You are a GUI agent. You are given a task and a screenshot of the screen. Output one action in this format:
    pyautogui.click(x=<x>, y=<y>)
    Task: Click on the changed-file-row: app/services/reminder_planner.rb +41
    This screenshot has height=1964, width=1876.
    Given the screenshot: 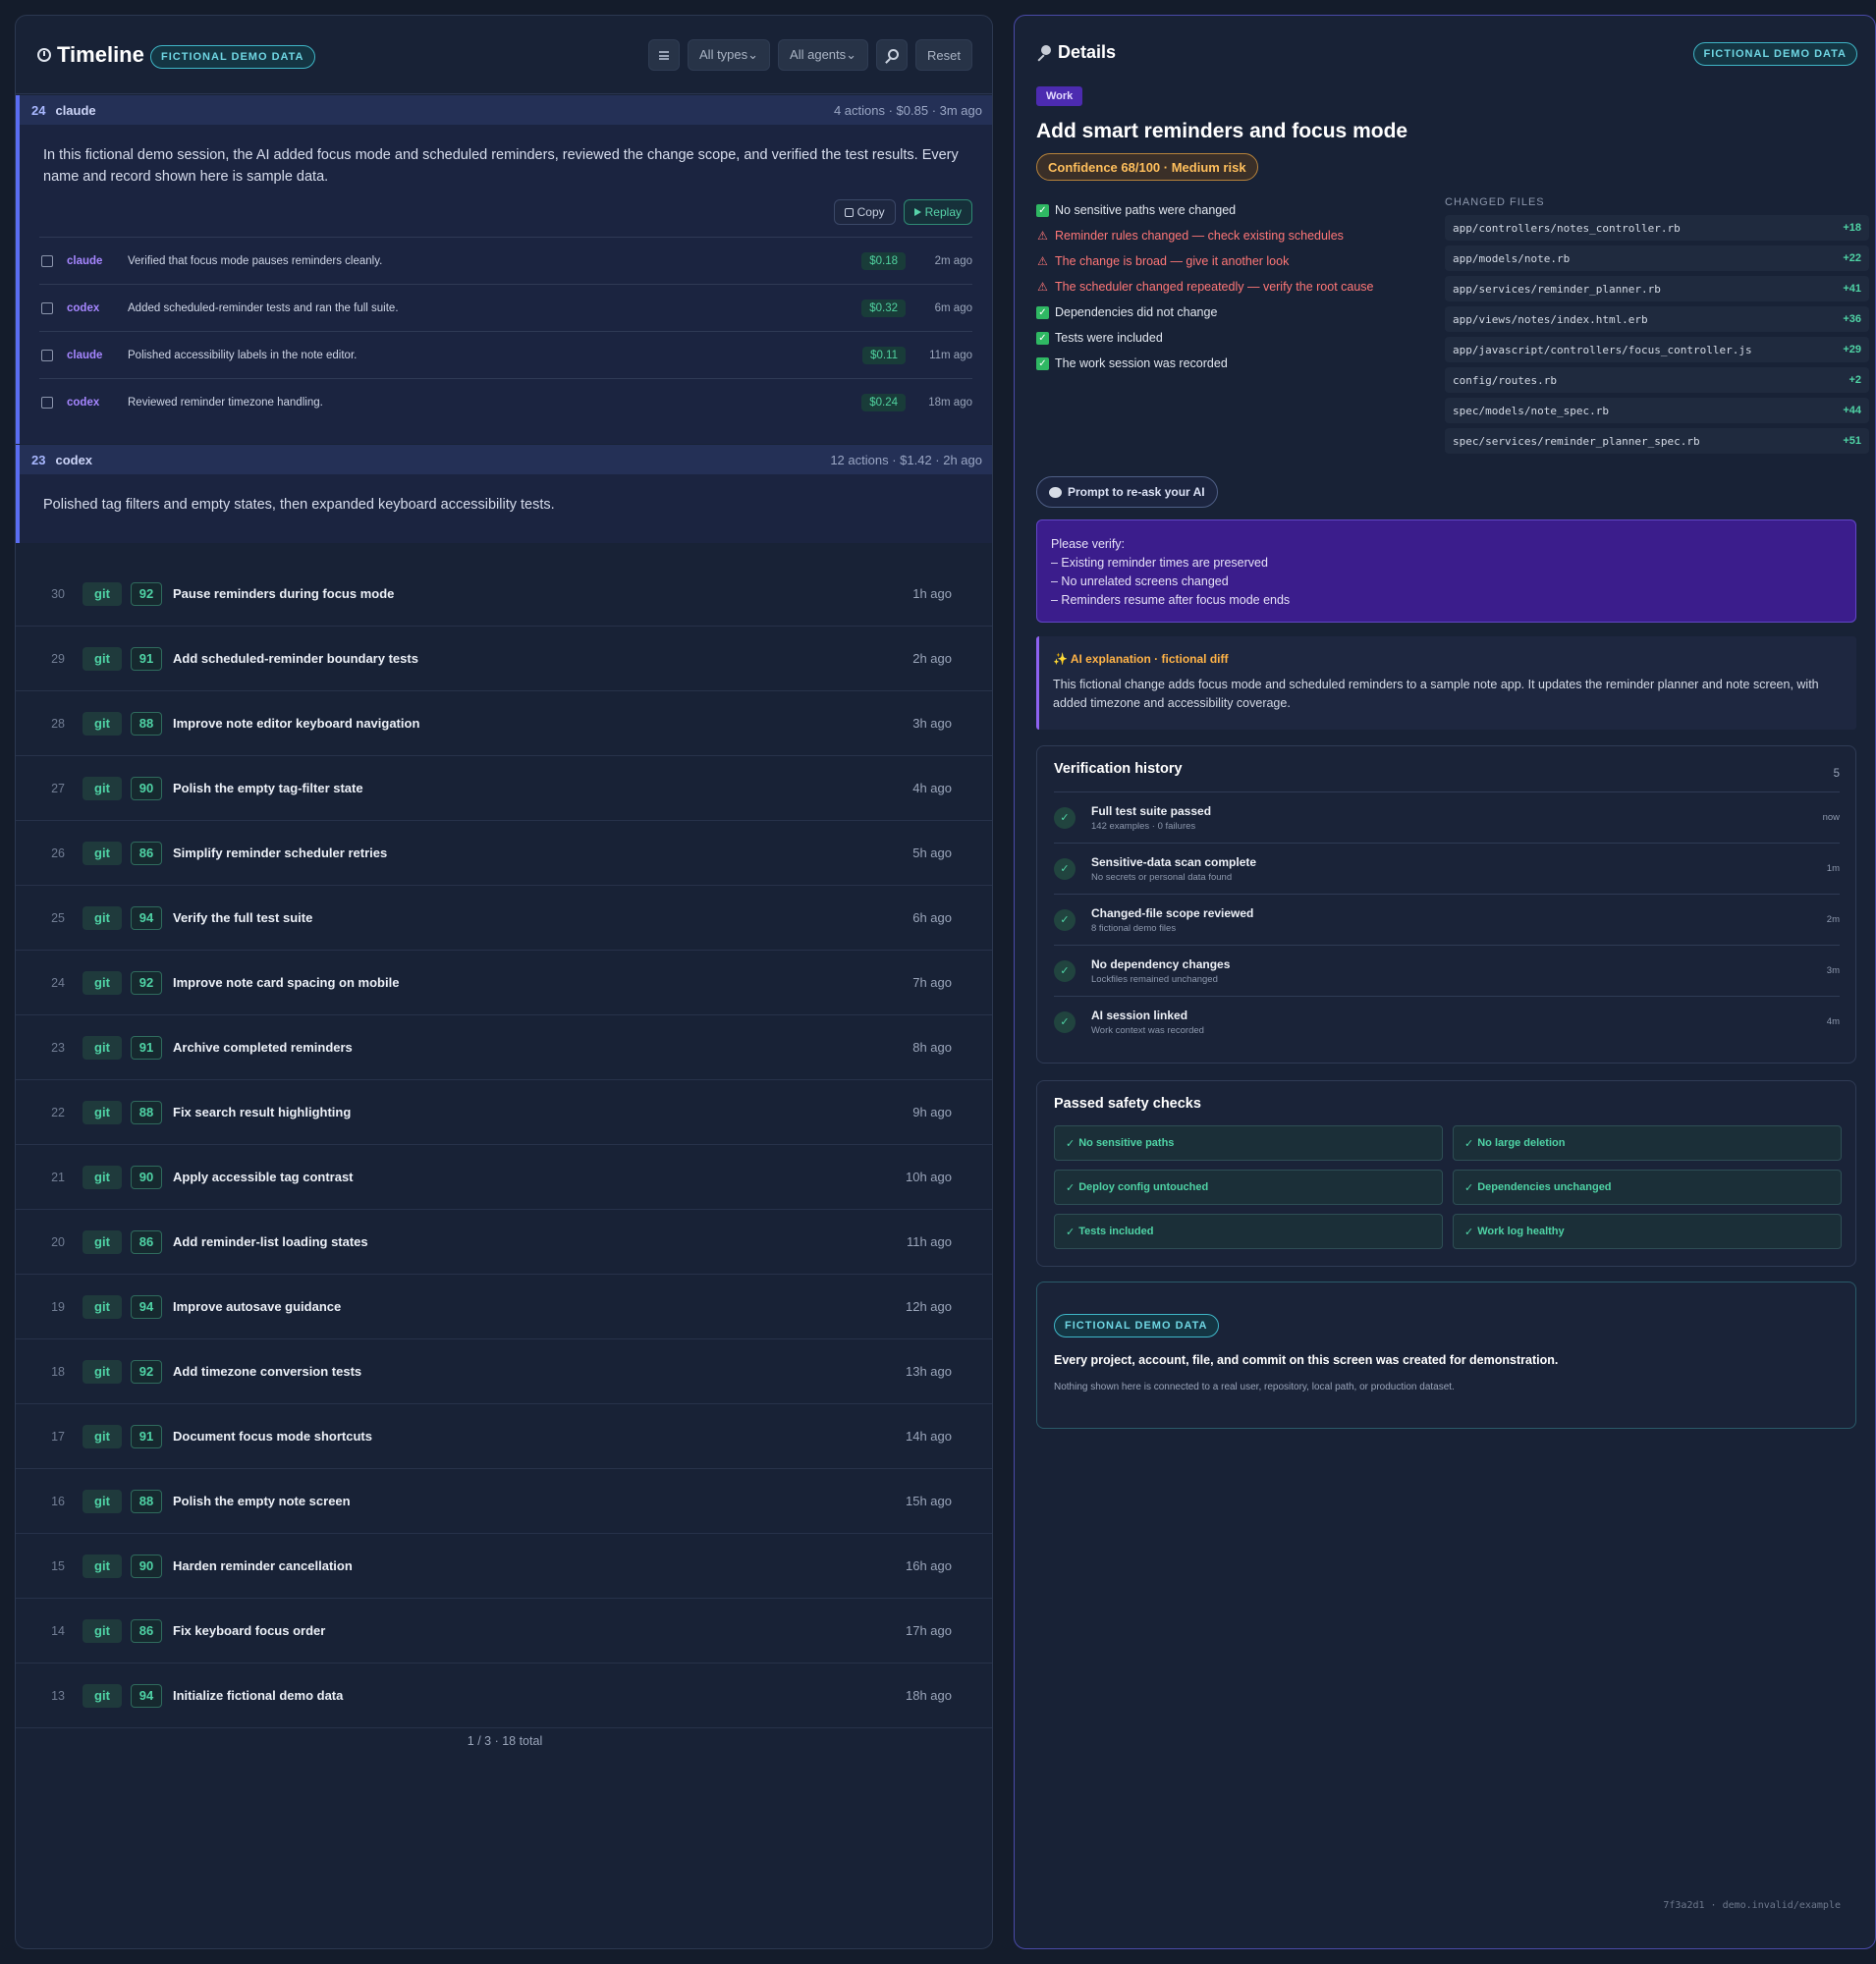 What is the action you would take?
    pyautogui.click(x=1657, y=288)
    